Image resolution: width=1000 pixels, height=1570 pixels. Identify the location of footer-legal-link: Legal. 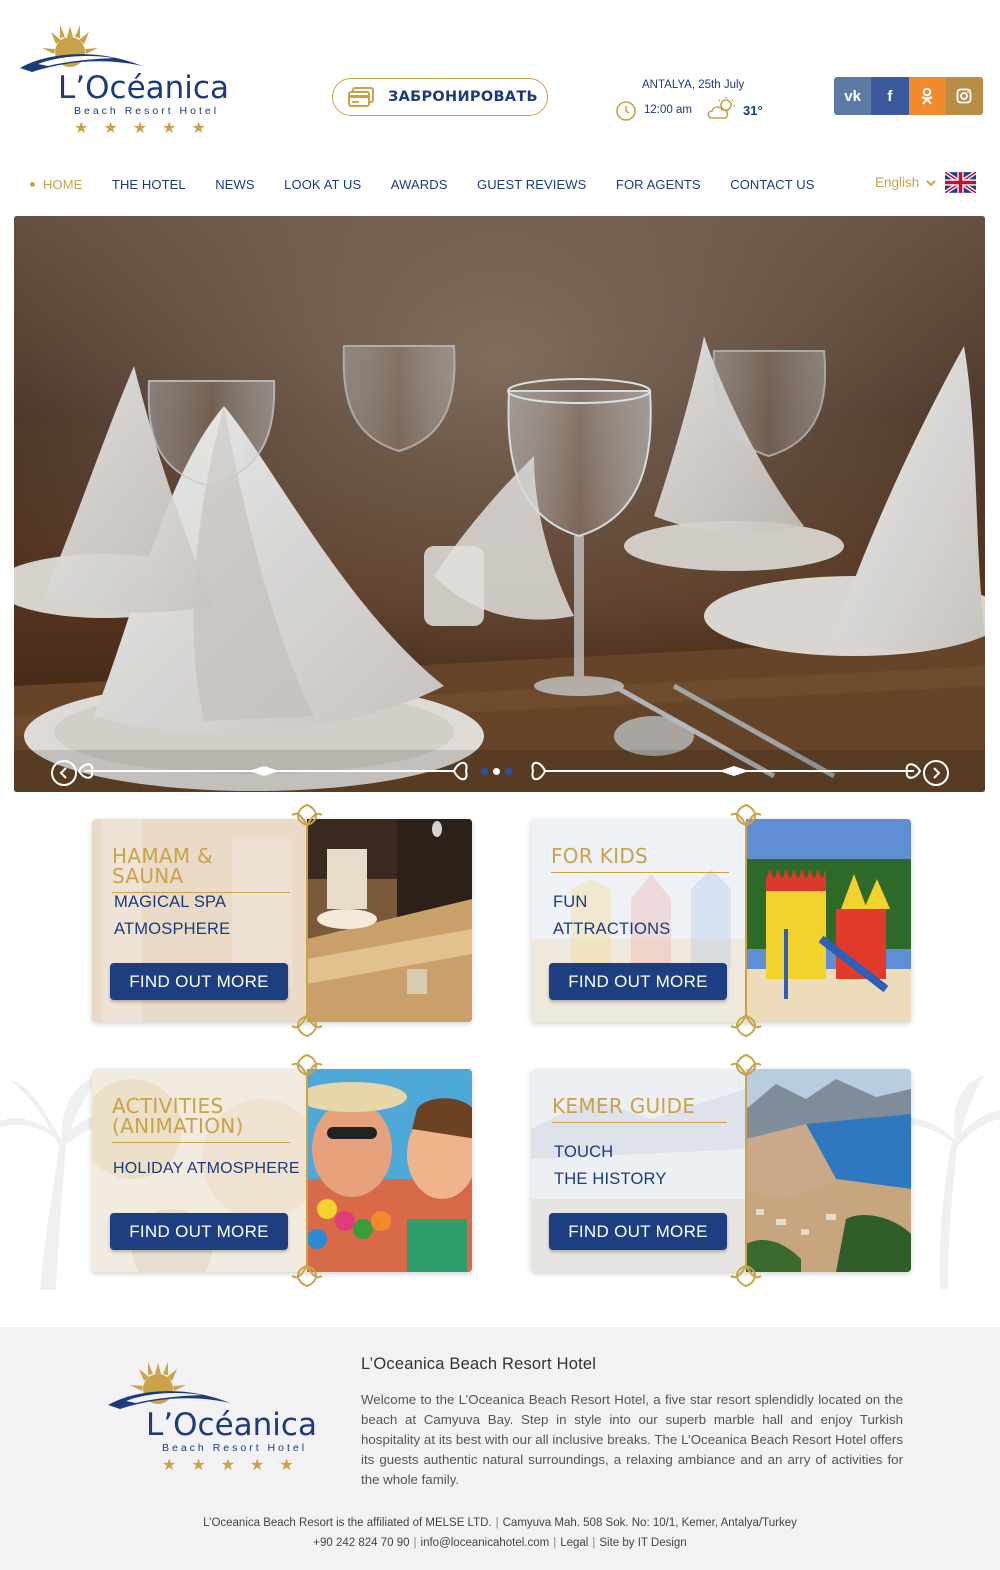
(574, 1543).